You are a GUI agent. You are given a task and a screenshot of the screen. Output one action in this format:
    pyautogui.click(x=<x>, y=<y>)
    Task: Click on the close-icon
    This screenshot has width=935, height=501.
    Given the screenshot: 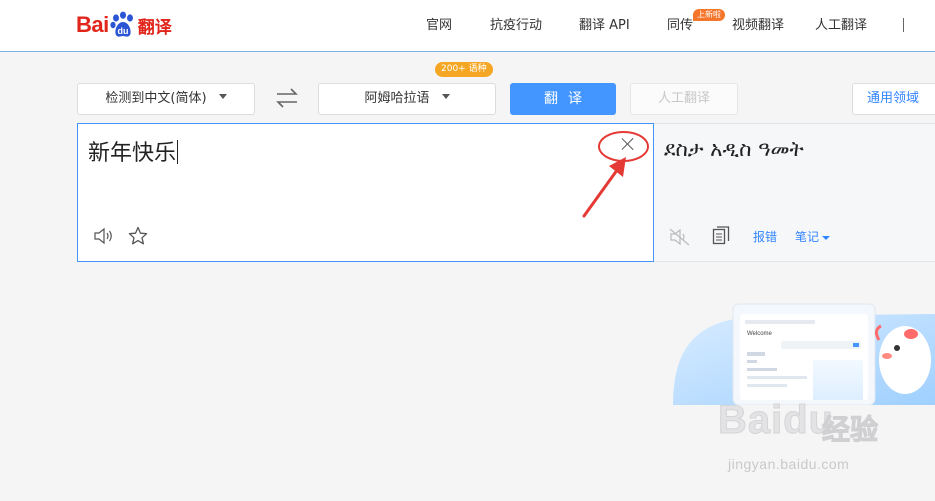 What is the action you would take?
    pyautogui.click(x=628, y=144)
    